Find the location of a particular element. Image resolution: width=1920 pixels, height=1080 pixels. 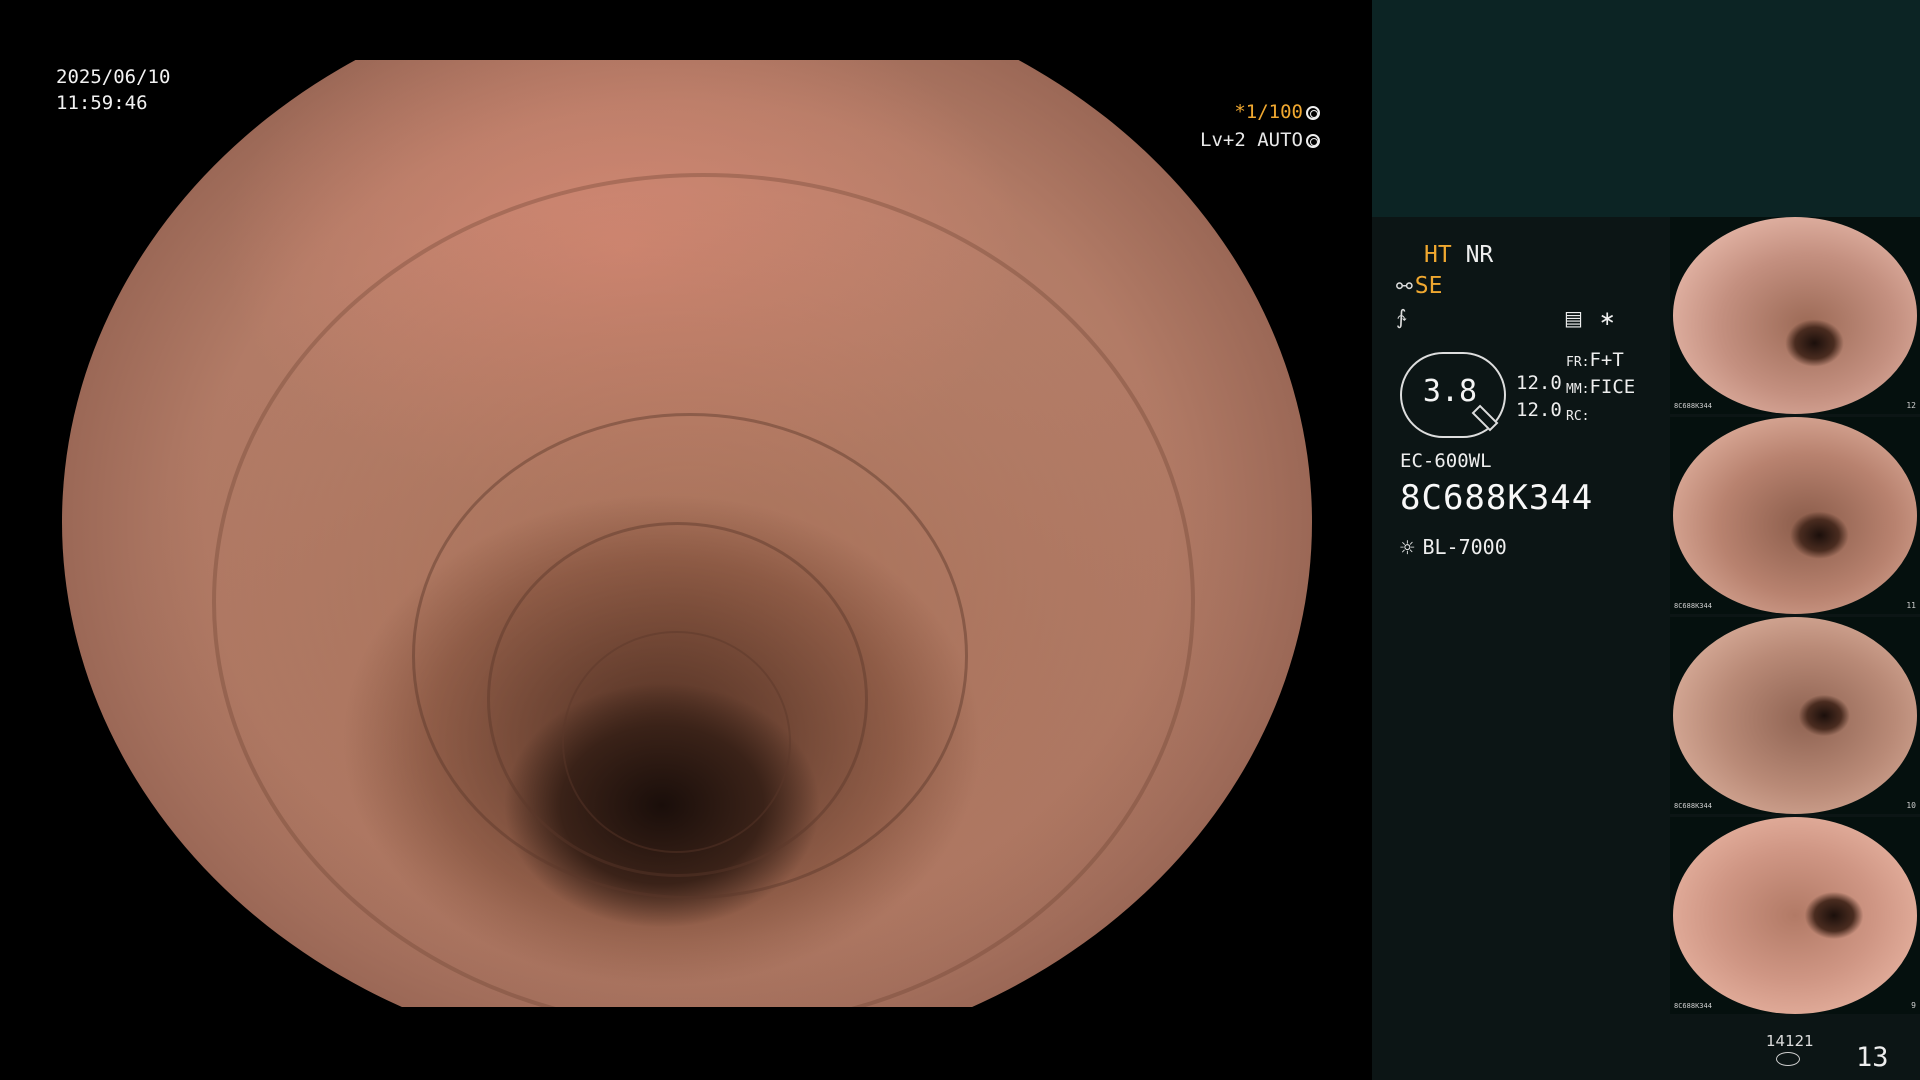

mode-params: FR:F+T MM:FICE RC: is located at coordinates (1600, 388).